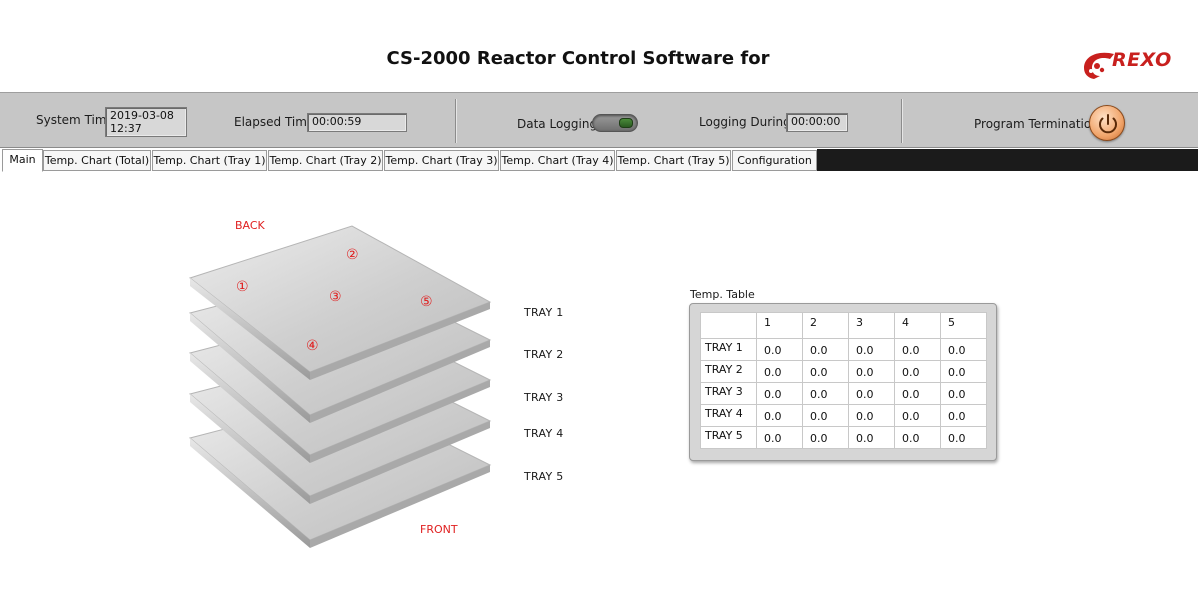 This screenshot has width=1198, height=608. I want to click on temp-table-caption: Temp. Table, so click(722, 294).